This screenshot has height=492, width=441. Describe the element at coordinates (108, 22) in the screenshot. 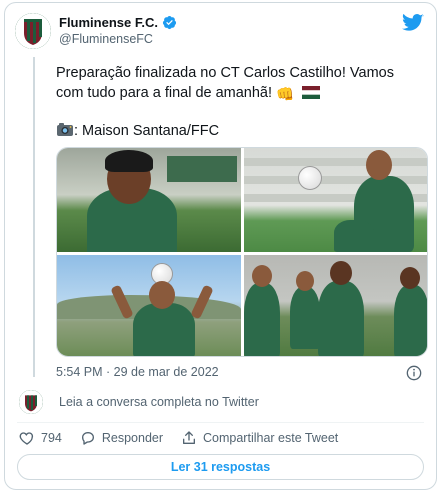

I see `display-name: Fluminense F.C.` at that location.